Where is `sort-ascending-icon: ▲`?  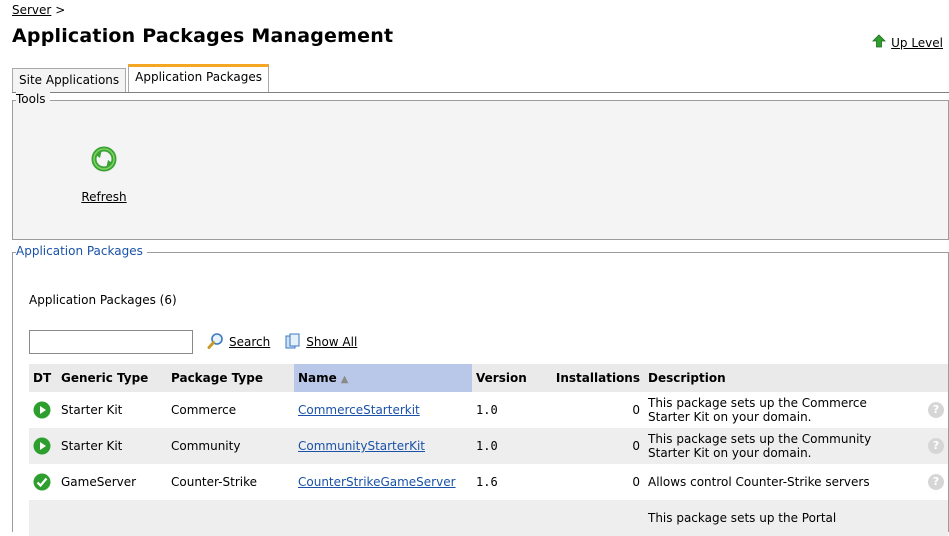
sort-ascending-icon: ▲ is located at coordinates (344, 379).